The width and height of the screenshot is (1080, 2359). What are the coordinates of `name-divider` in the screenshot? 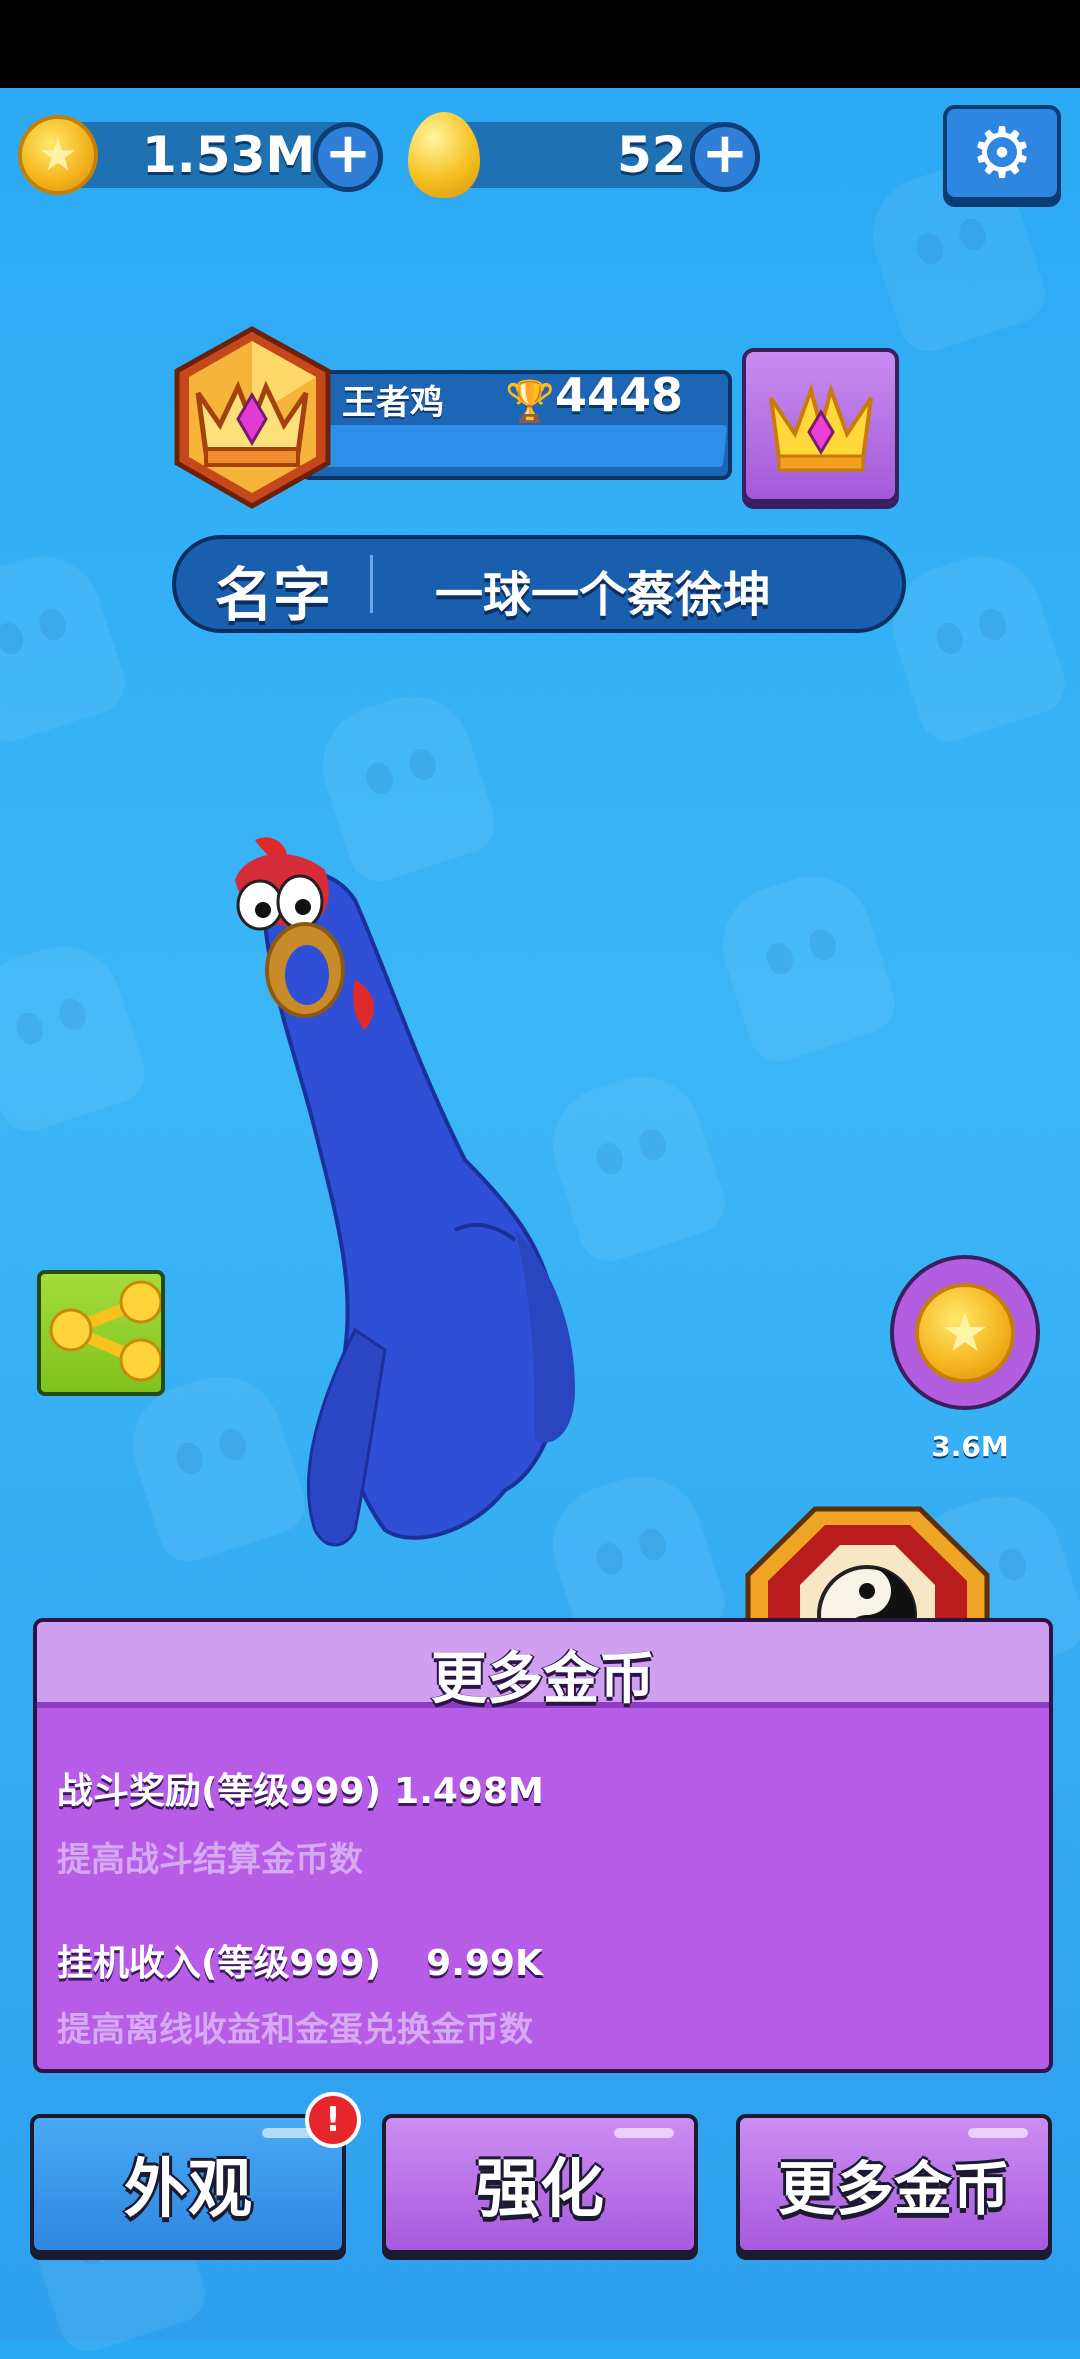 It's located at (371, 584).